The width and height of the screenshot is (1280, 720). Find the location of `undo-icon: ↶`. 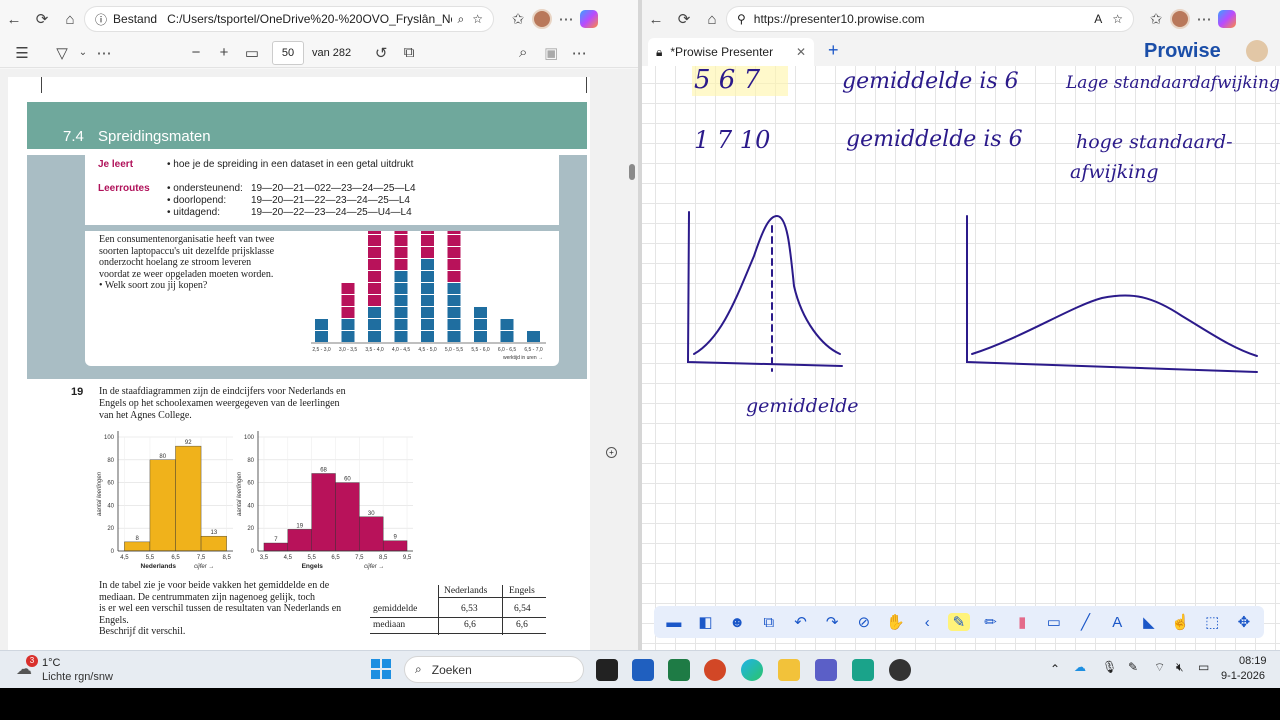

undo-icon: ↶ is located at coordinates (801, 622).